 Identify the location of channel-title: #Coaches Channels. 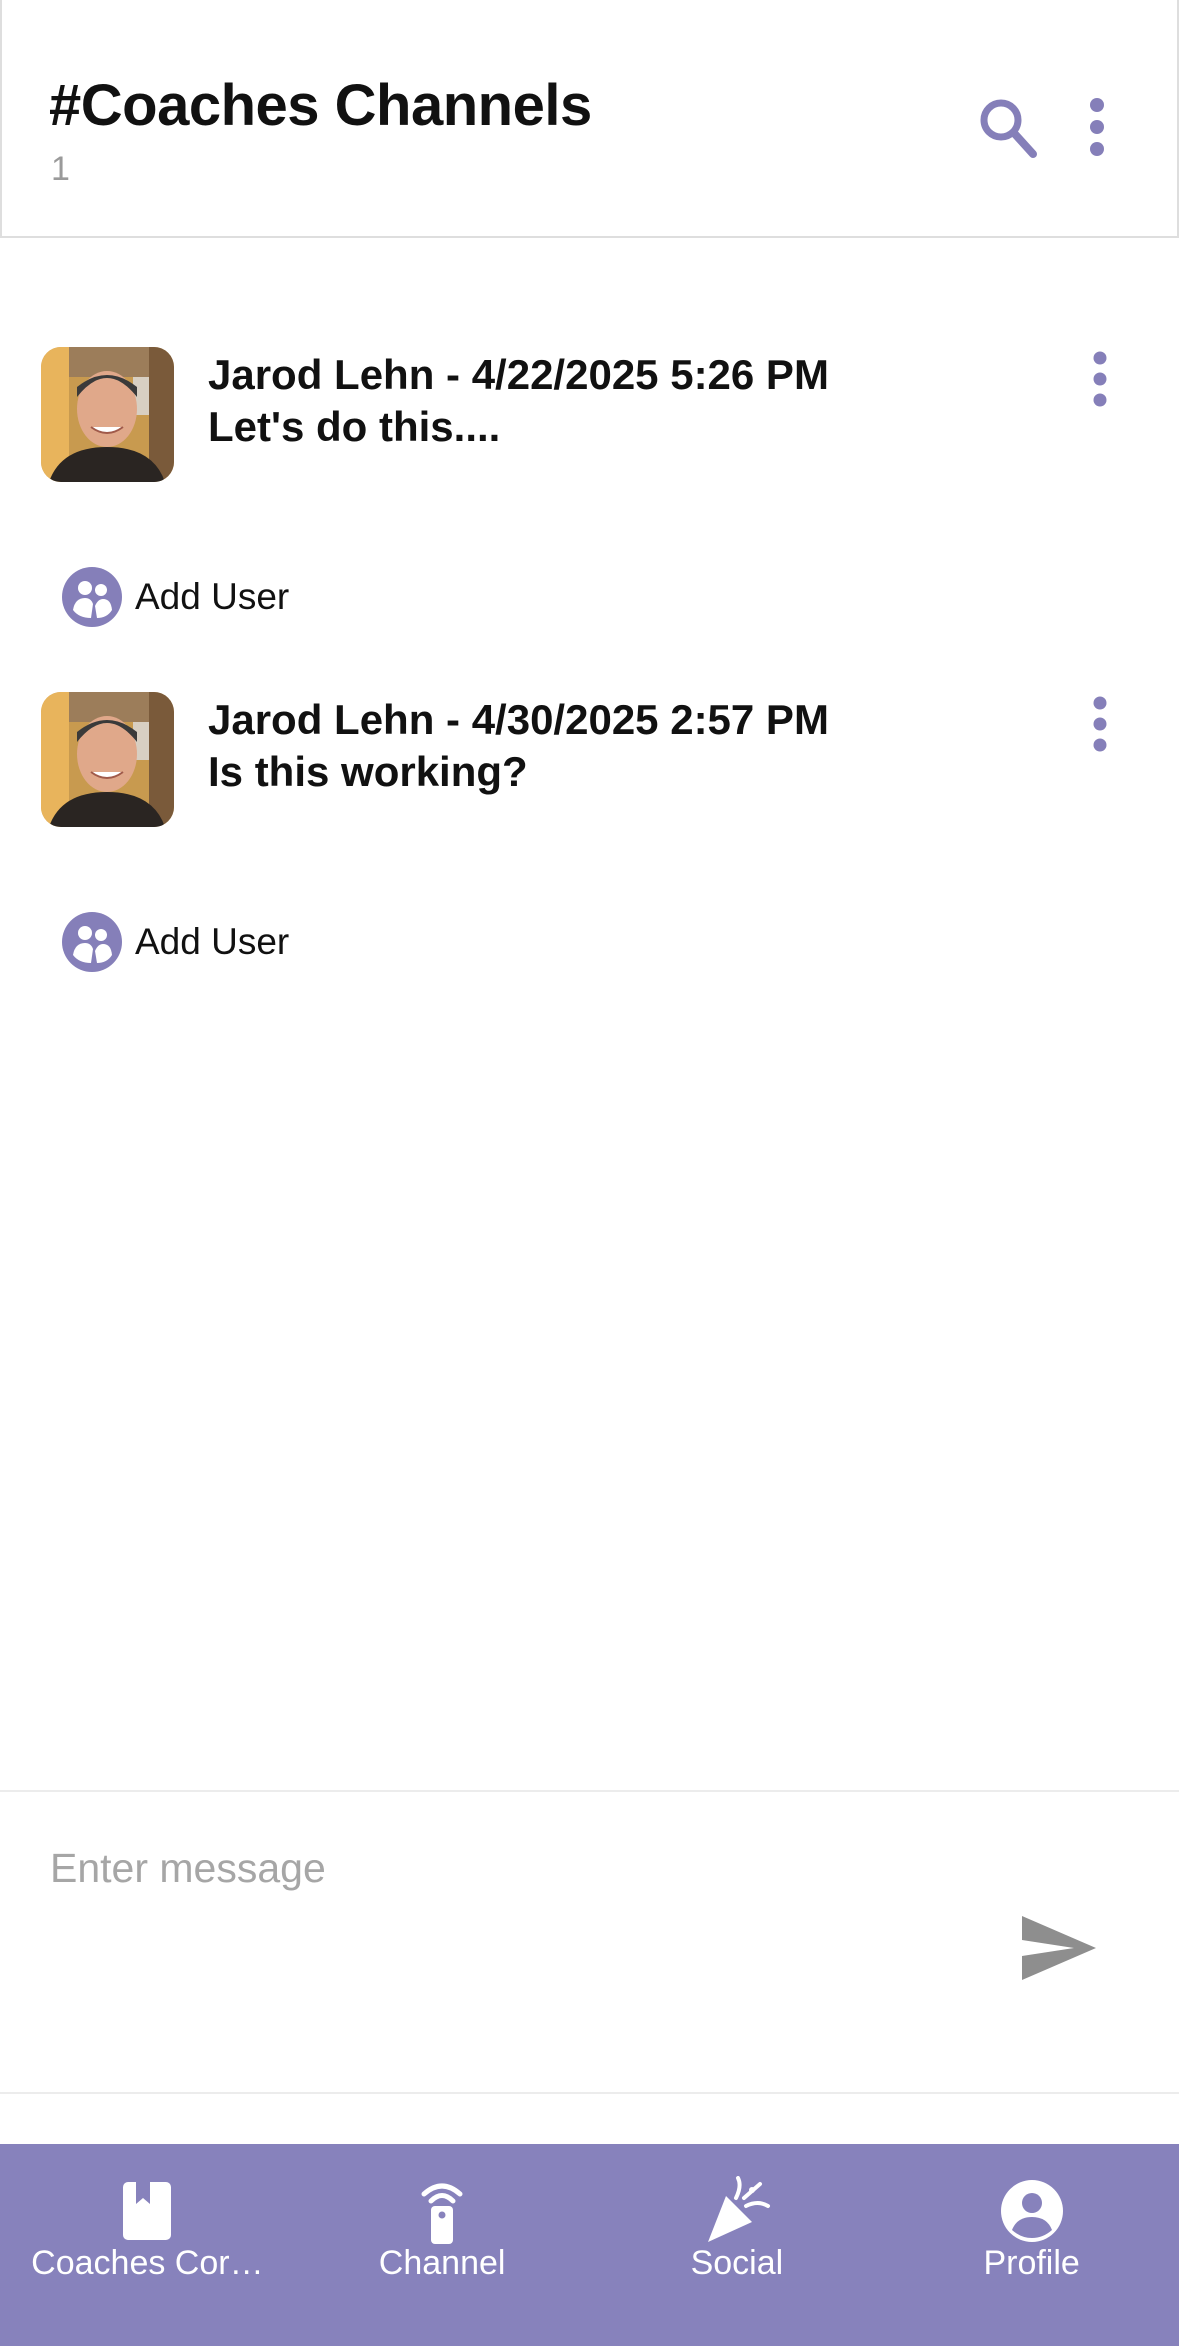
(320, 105).